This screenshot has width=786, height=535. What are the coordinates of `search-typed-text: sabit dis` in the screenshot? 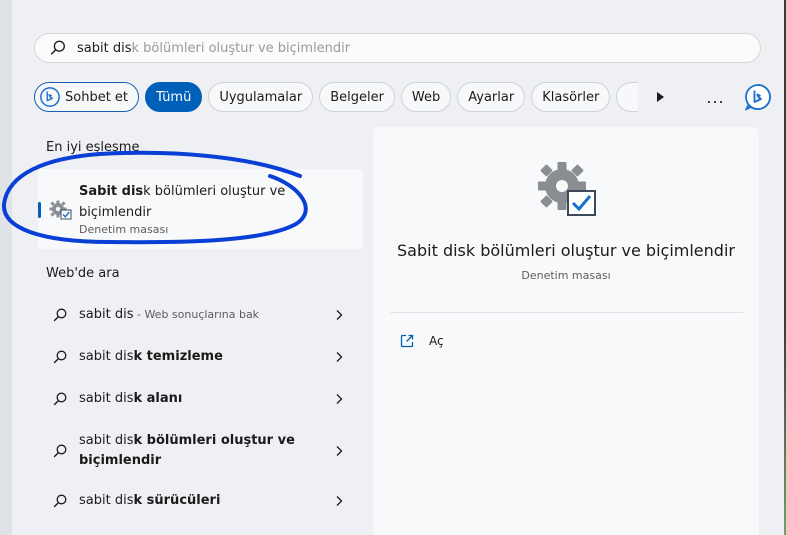 It's located at (104, 48).